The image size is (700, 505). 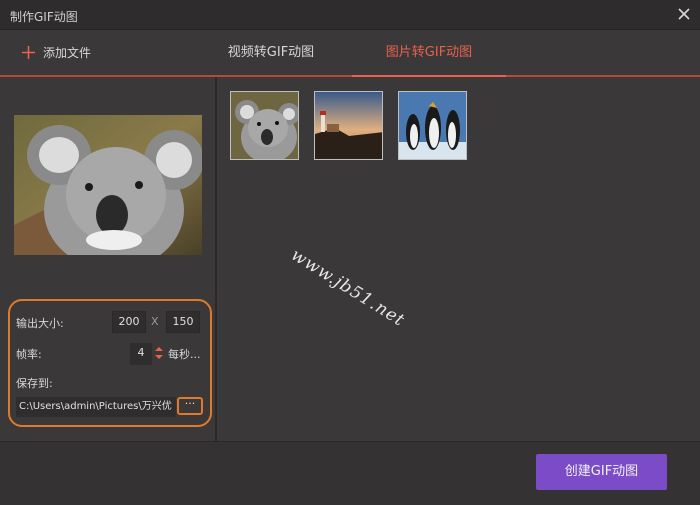 What do you see at coordinates (29, 354) in the screenshot?
I see `fps-label: 帧率:` at bounding box center [29, 354].